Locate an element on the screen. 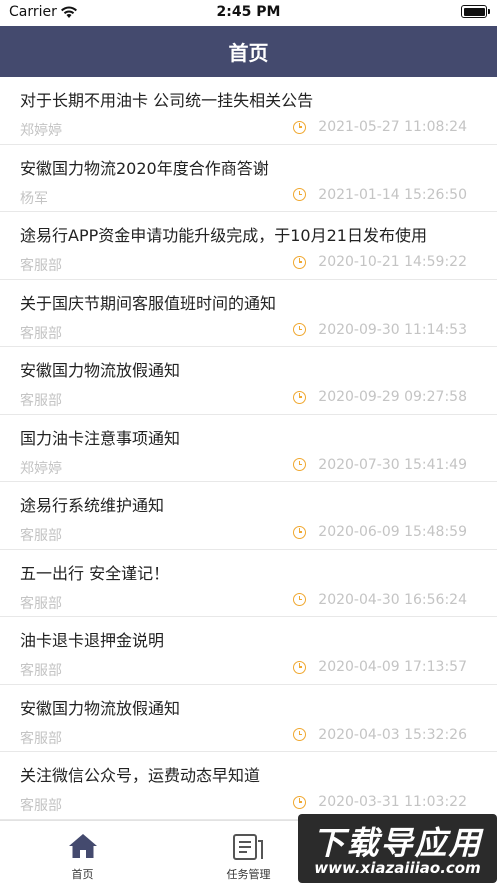  watermark-logo: 下载导应用 www.xiazaiiiao.com is located at coordinates (397, 848).